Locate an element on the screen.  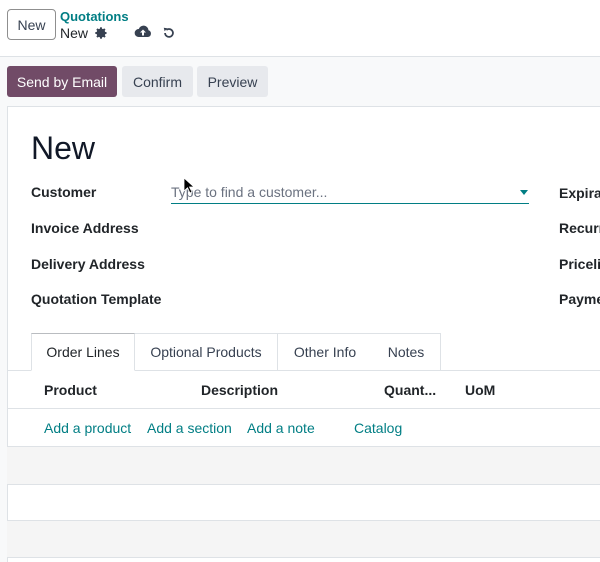
pricelist-label: Priceli is located at coordinates (579, 264).